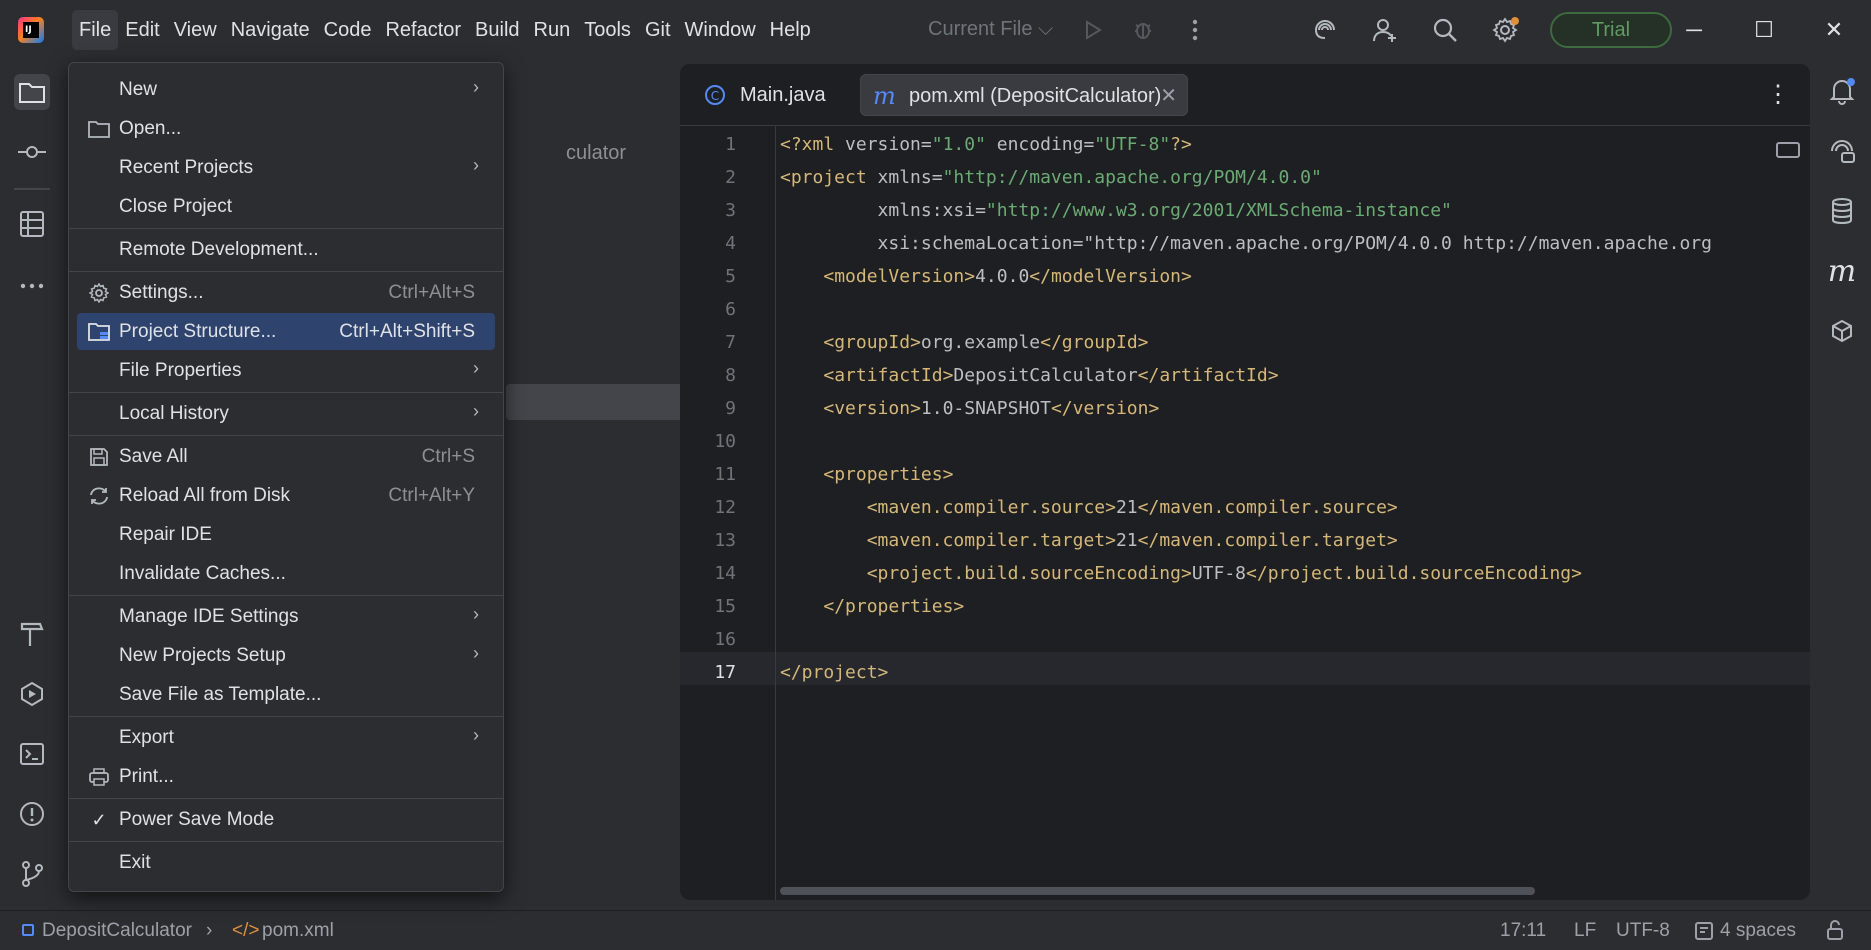  I want to click on more-tool-windows-icon, so click(32, 286).